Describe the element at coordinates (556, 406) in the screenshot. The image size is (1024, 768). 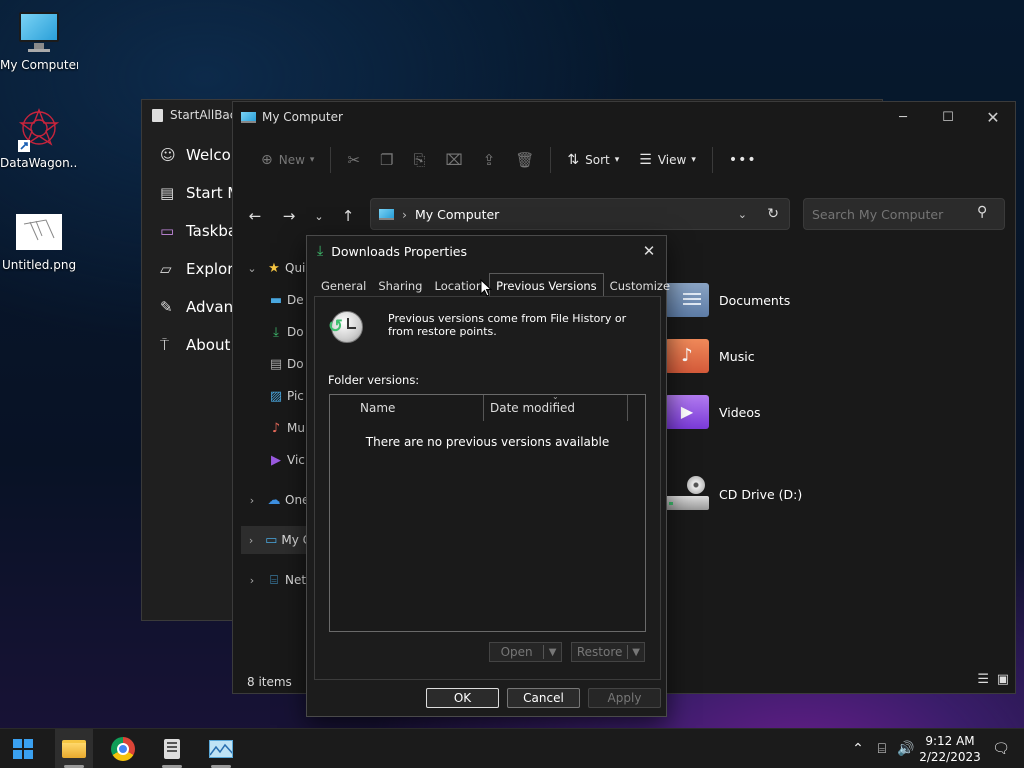
I see `column-header-date-modified: Date modified ⌄` at that location.